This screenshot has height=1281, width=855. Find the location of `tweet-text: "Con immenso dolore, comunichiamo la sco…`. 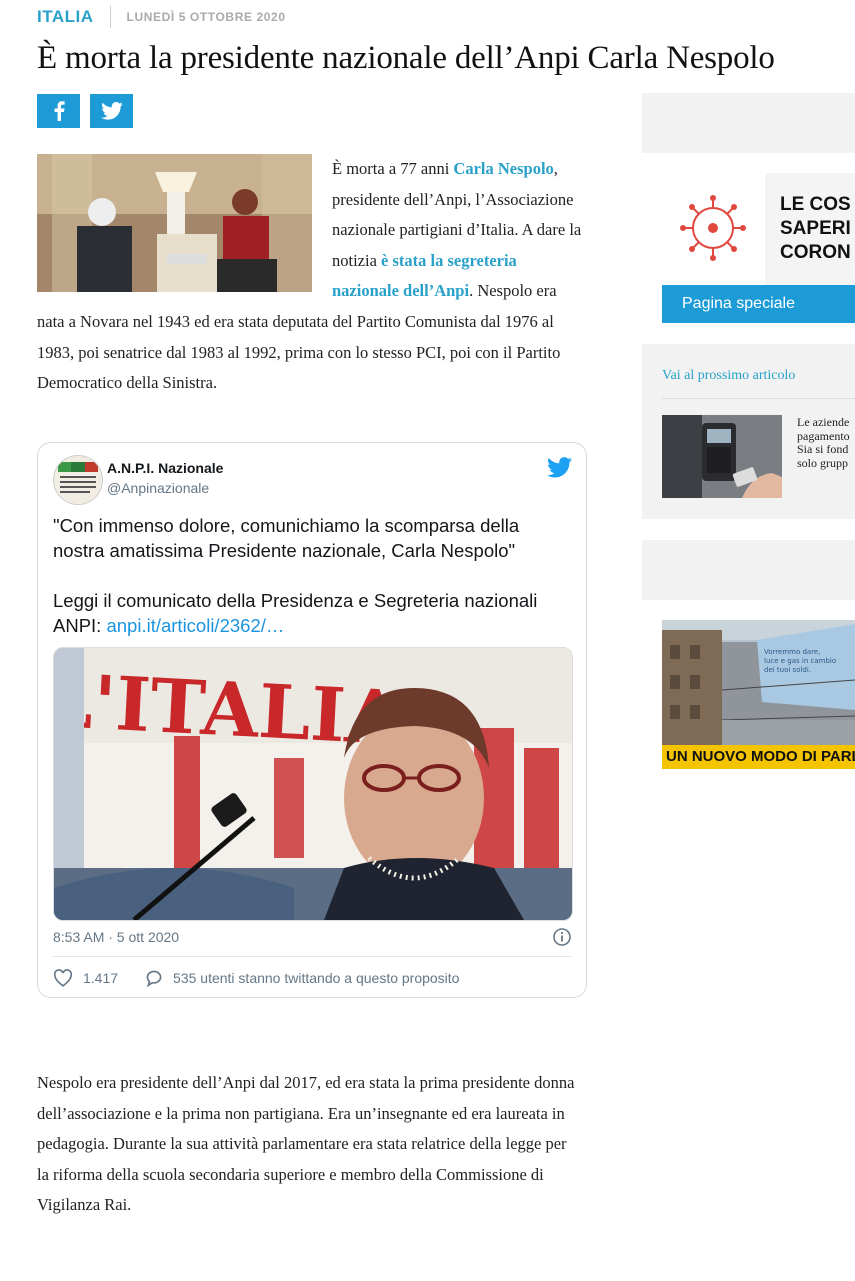

tweet-text: "Con immenso dolore, comunichiamo la sco… is located at coordinates (310, 575).